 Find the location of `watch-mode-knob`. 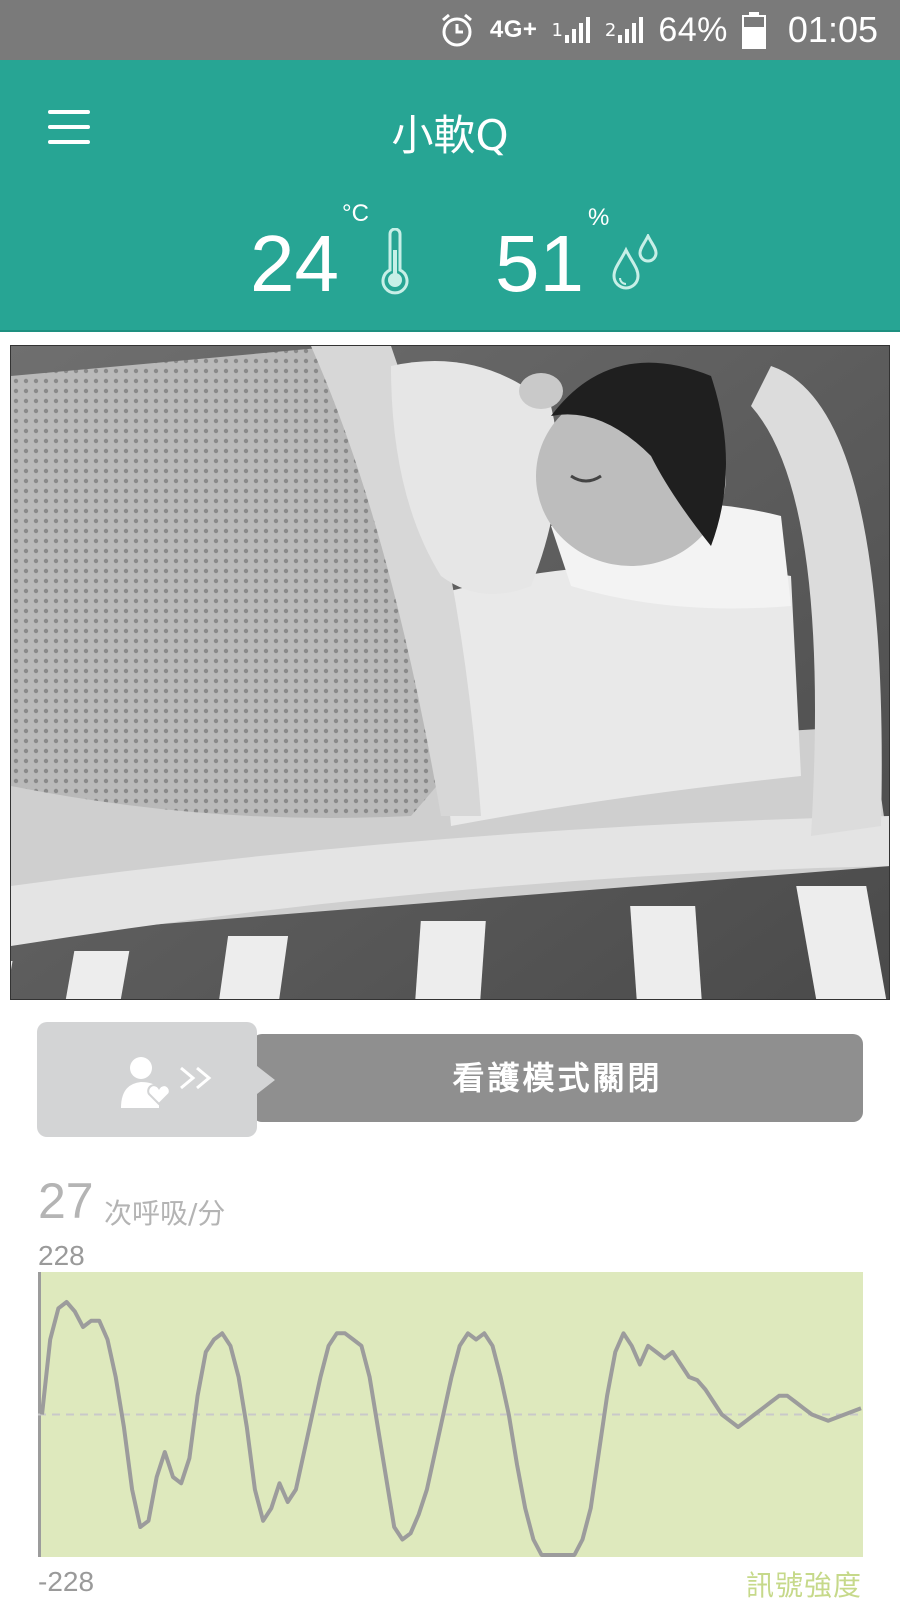

watch-mode-knob is located at coordinates (156, 1079).